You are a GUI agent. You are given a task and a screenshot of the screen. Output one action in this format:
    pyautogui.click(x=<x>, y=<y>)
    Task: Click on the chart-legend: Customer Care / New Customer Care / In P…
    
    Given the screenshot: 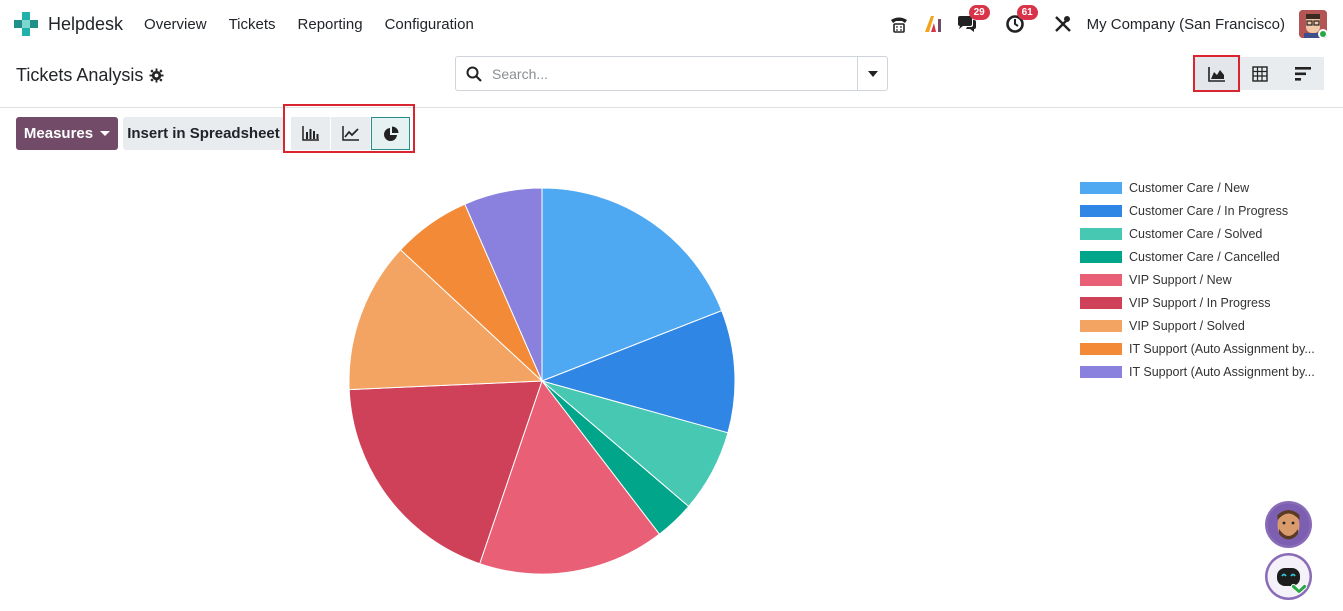 What is the action you would take?
    pyautogui.click(x=1197, y=279)
    